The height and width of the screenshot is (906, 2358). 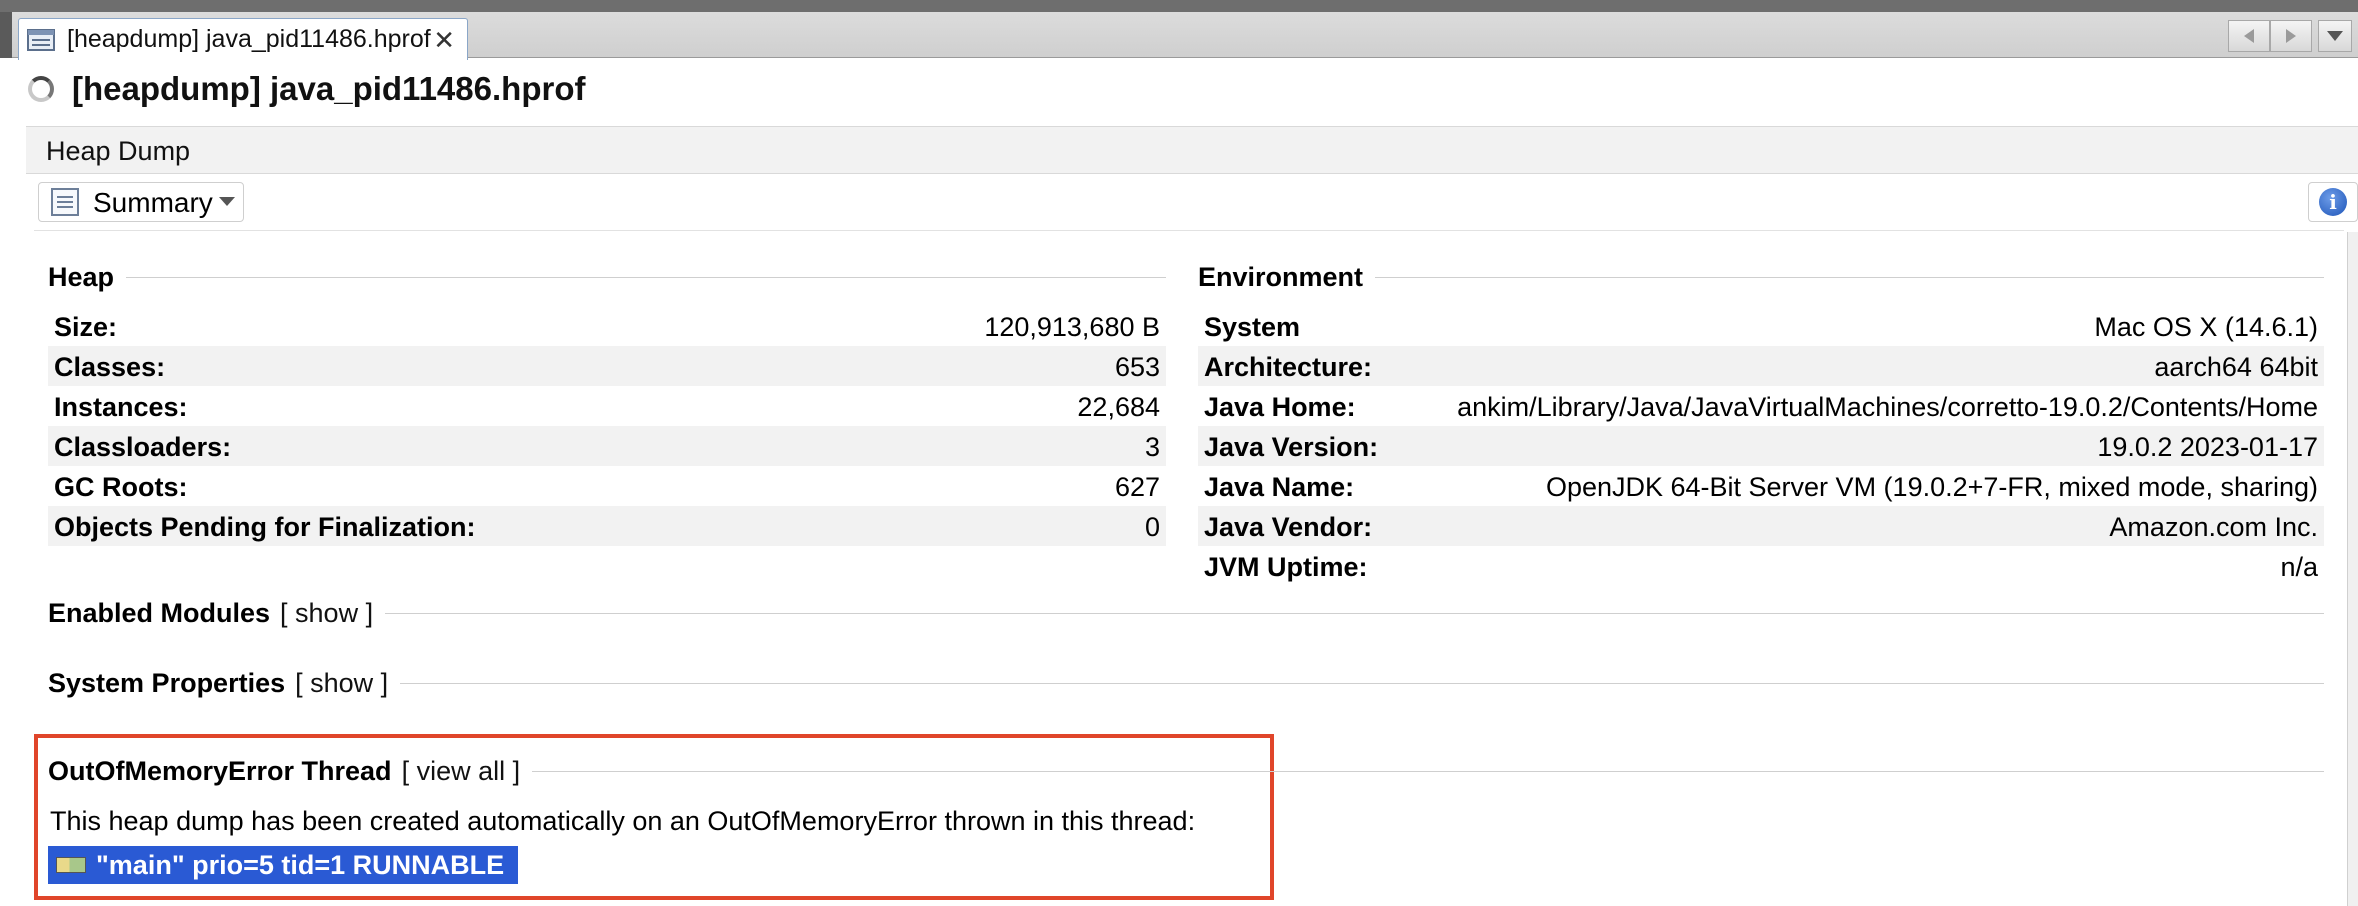 I want to click on row-value: aarch64 64bit, so click(x=2236, y=367).